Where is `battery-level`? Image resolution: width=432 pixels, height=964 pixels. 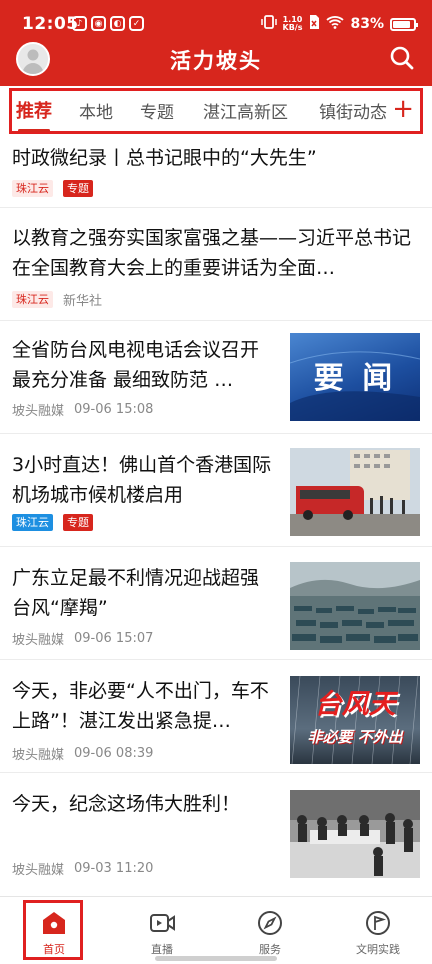
battery-level is located at coordinates (401, 24).